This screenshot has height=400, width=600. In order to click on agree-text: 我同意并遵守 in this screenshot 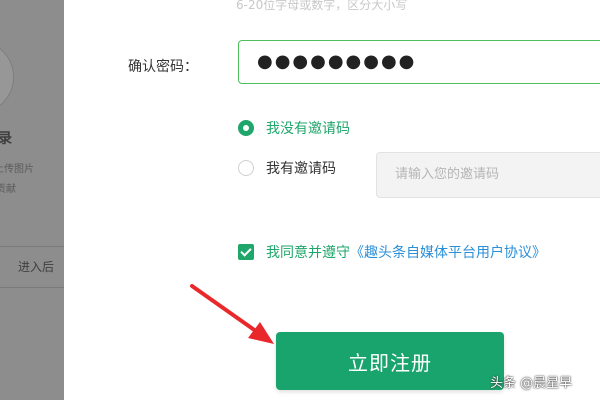, I will do `click(308, 253)`.